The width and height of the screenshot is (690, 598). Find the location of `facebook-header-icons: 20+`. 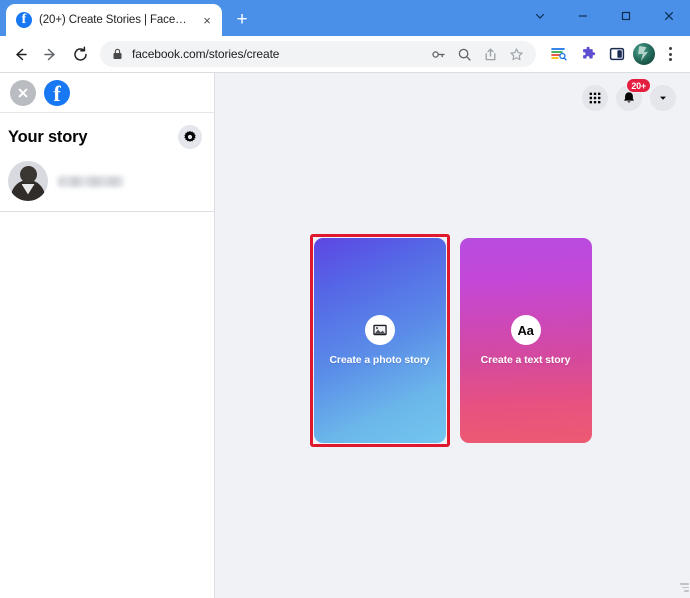

facebook-header-icons: 20+ is located at coordinates (629, 94).